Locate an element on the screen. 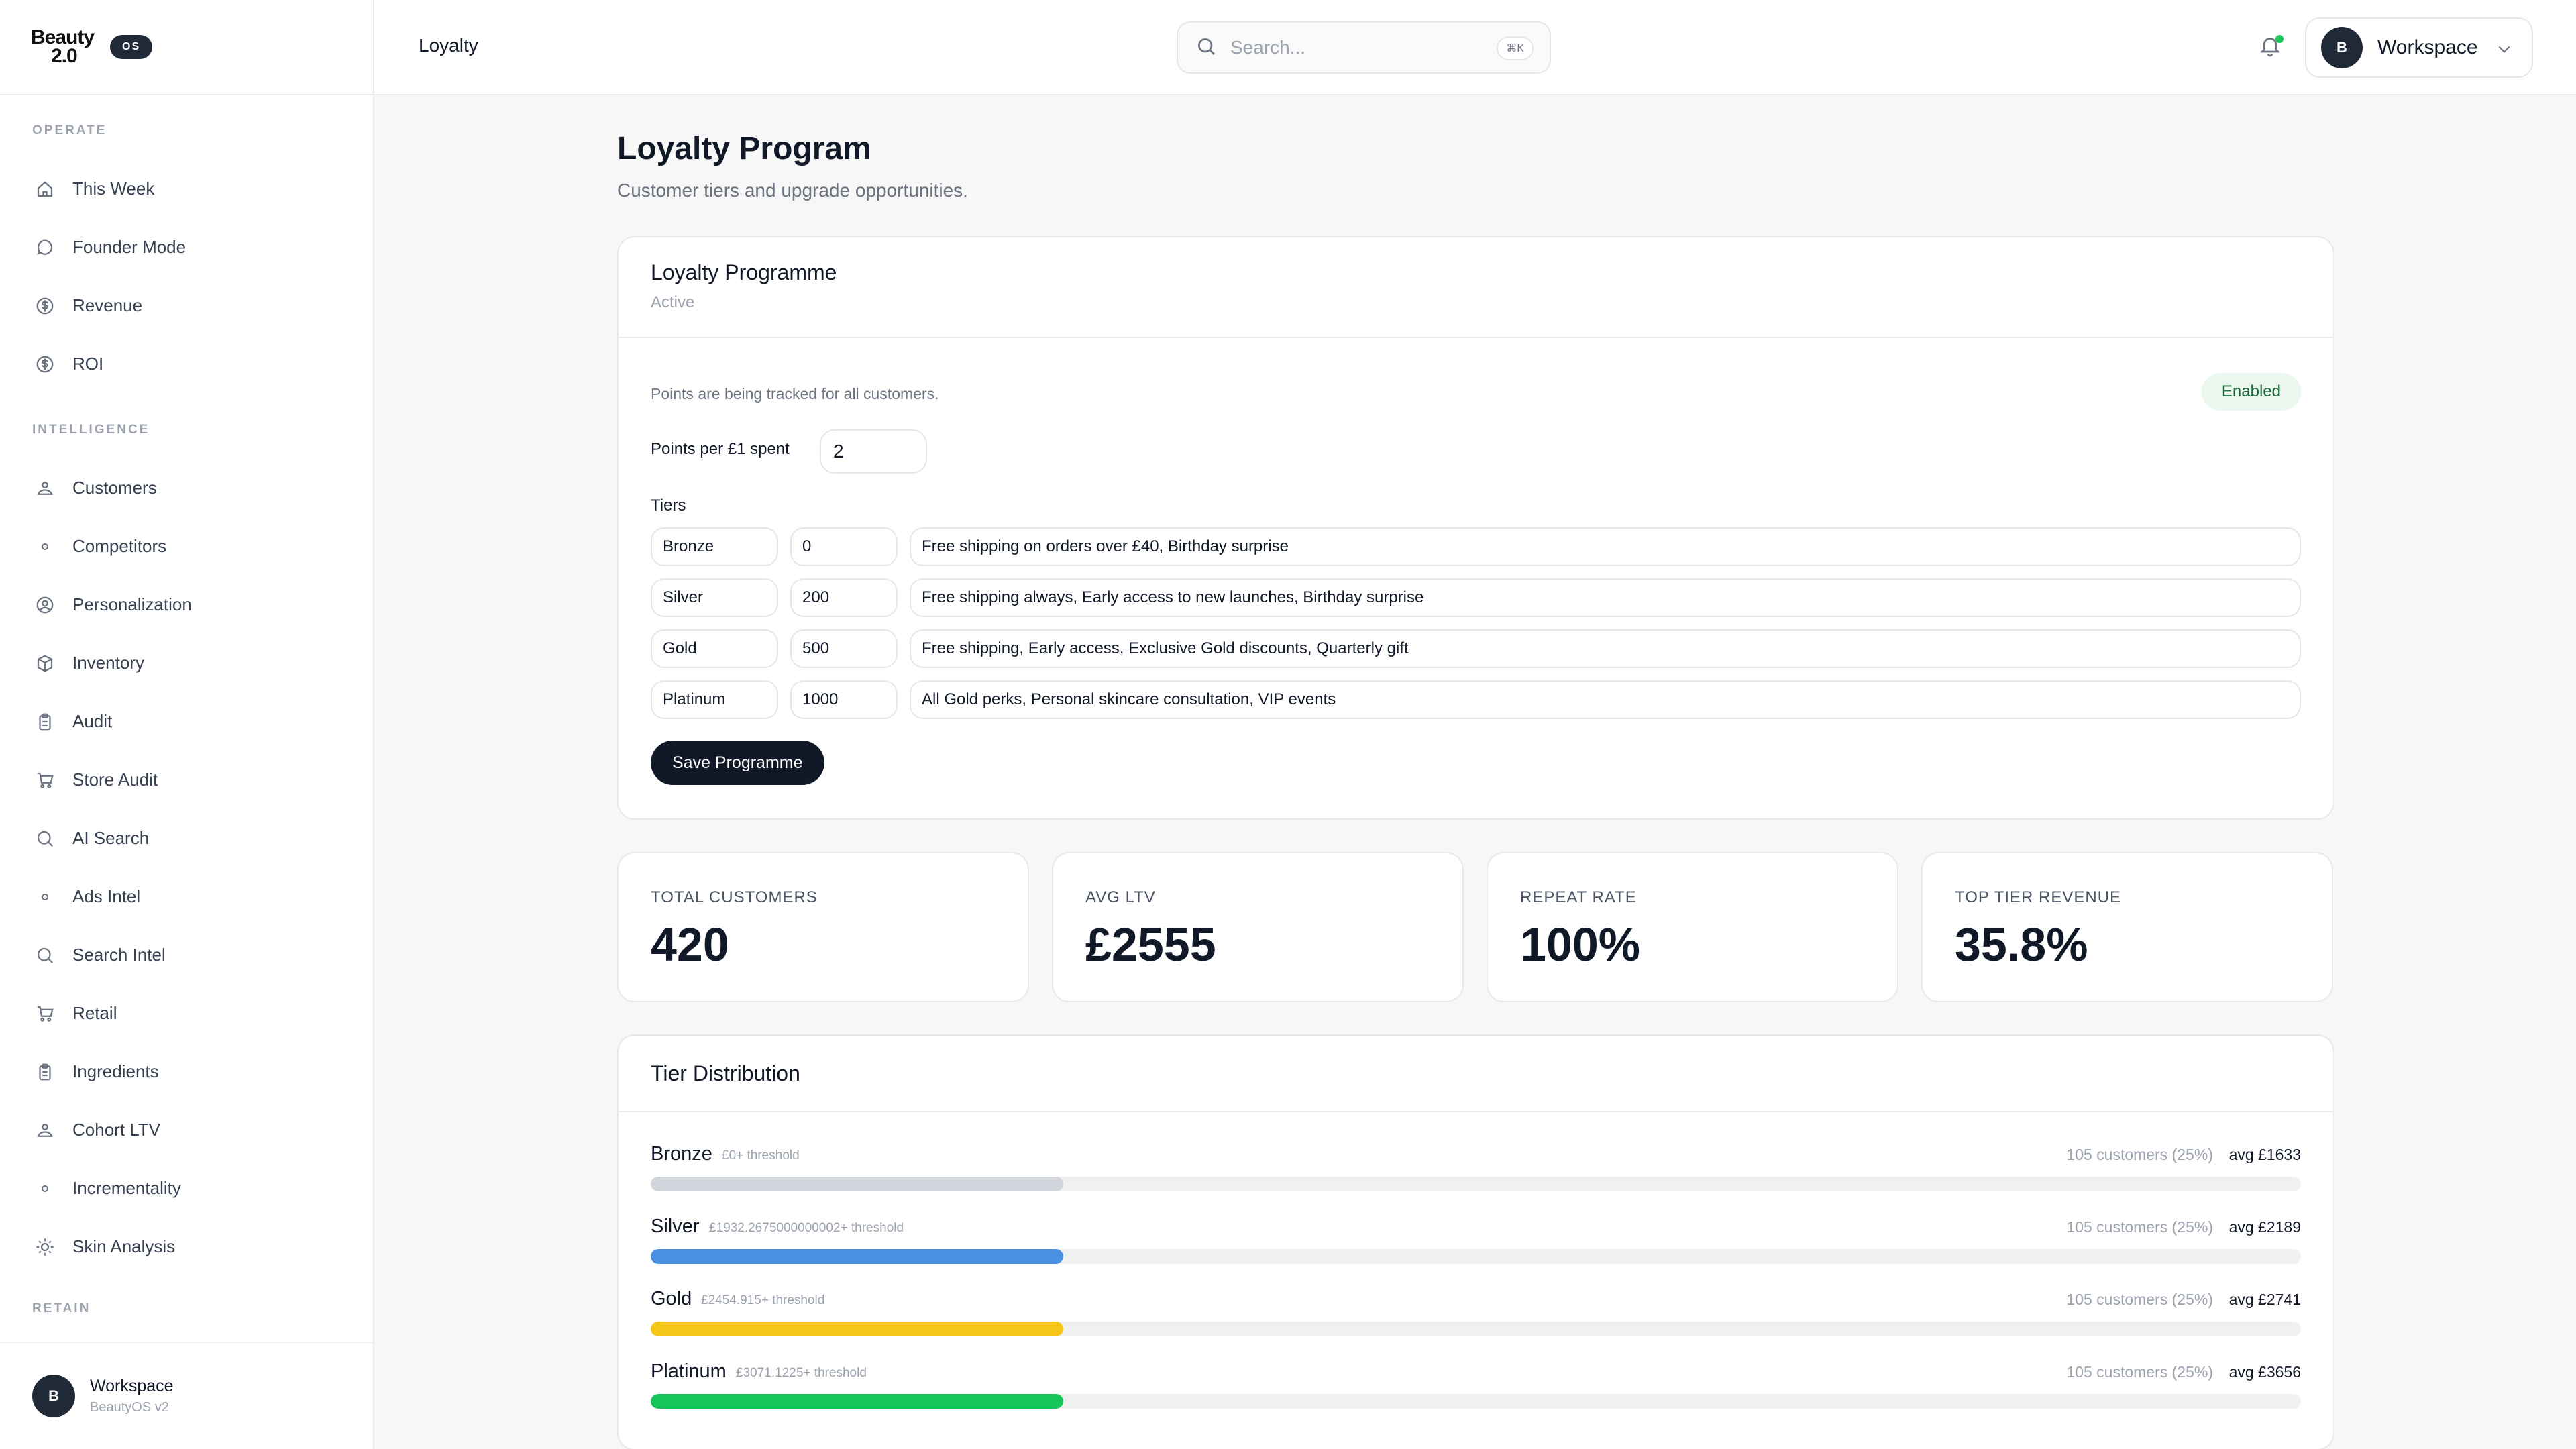  notification-dot is located at coordinates (2279, 39).